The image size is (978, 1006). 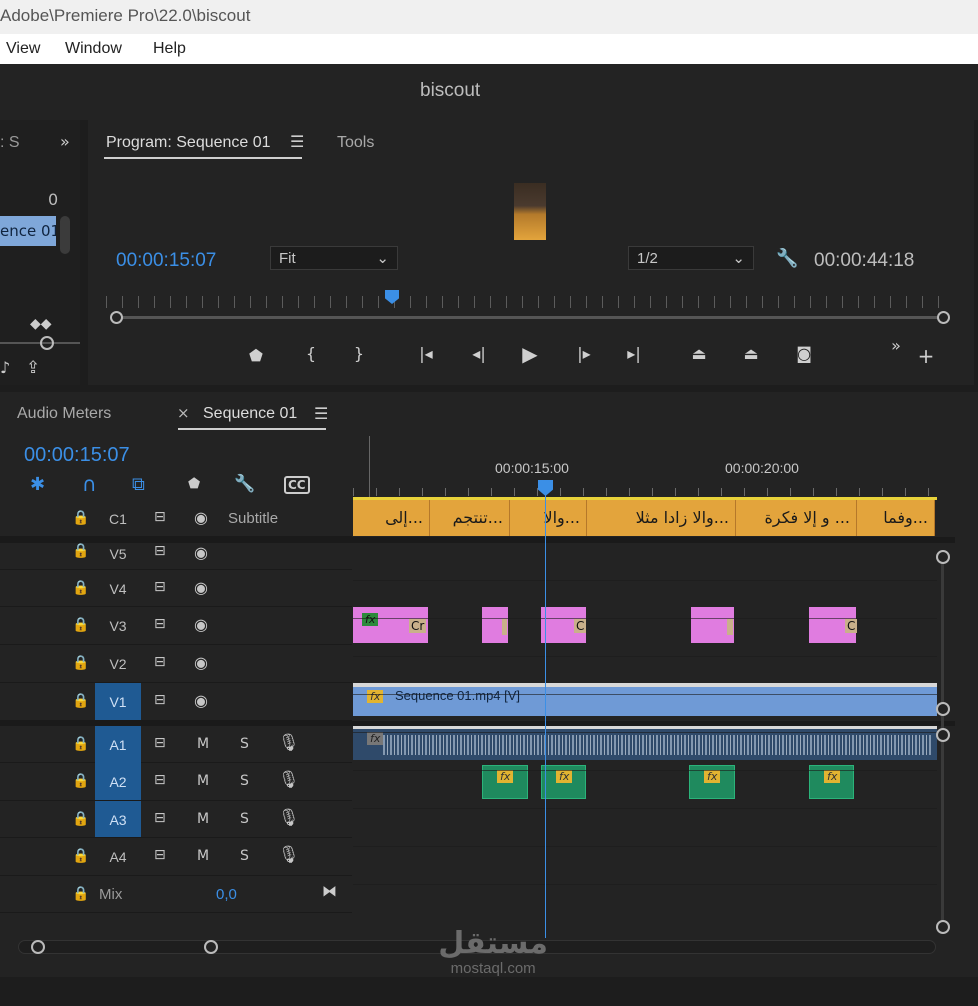 I want to click on panel-scrollbar, so click(x=65, y=235).